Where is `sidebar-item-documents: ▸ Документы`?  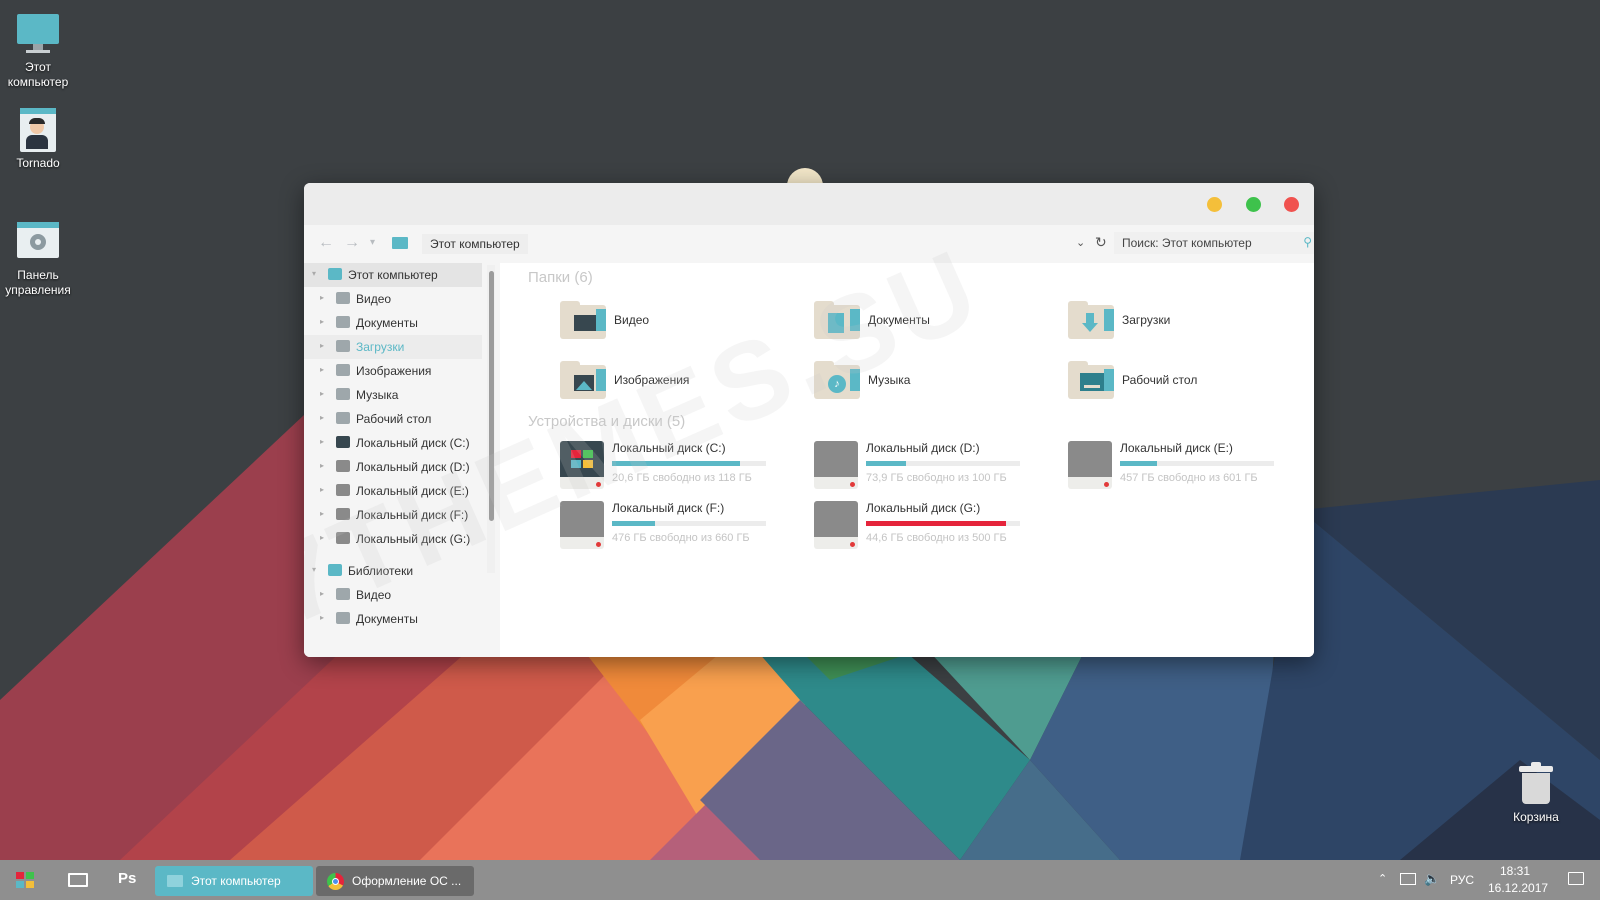
sidebar-item-documents: ▸ Документы is located at coordinates (393, 323).